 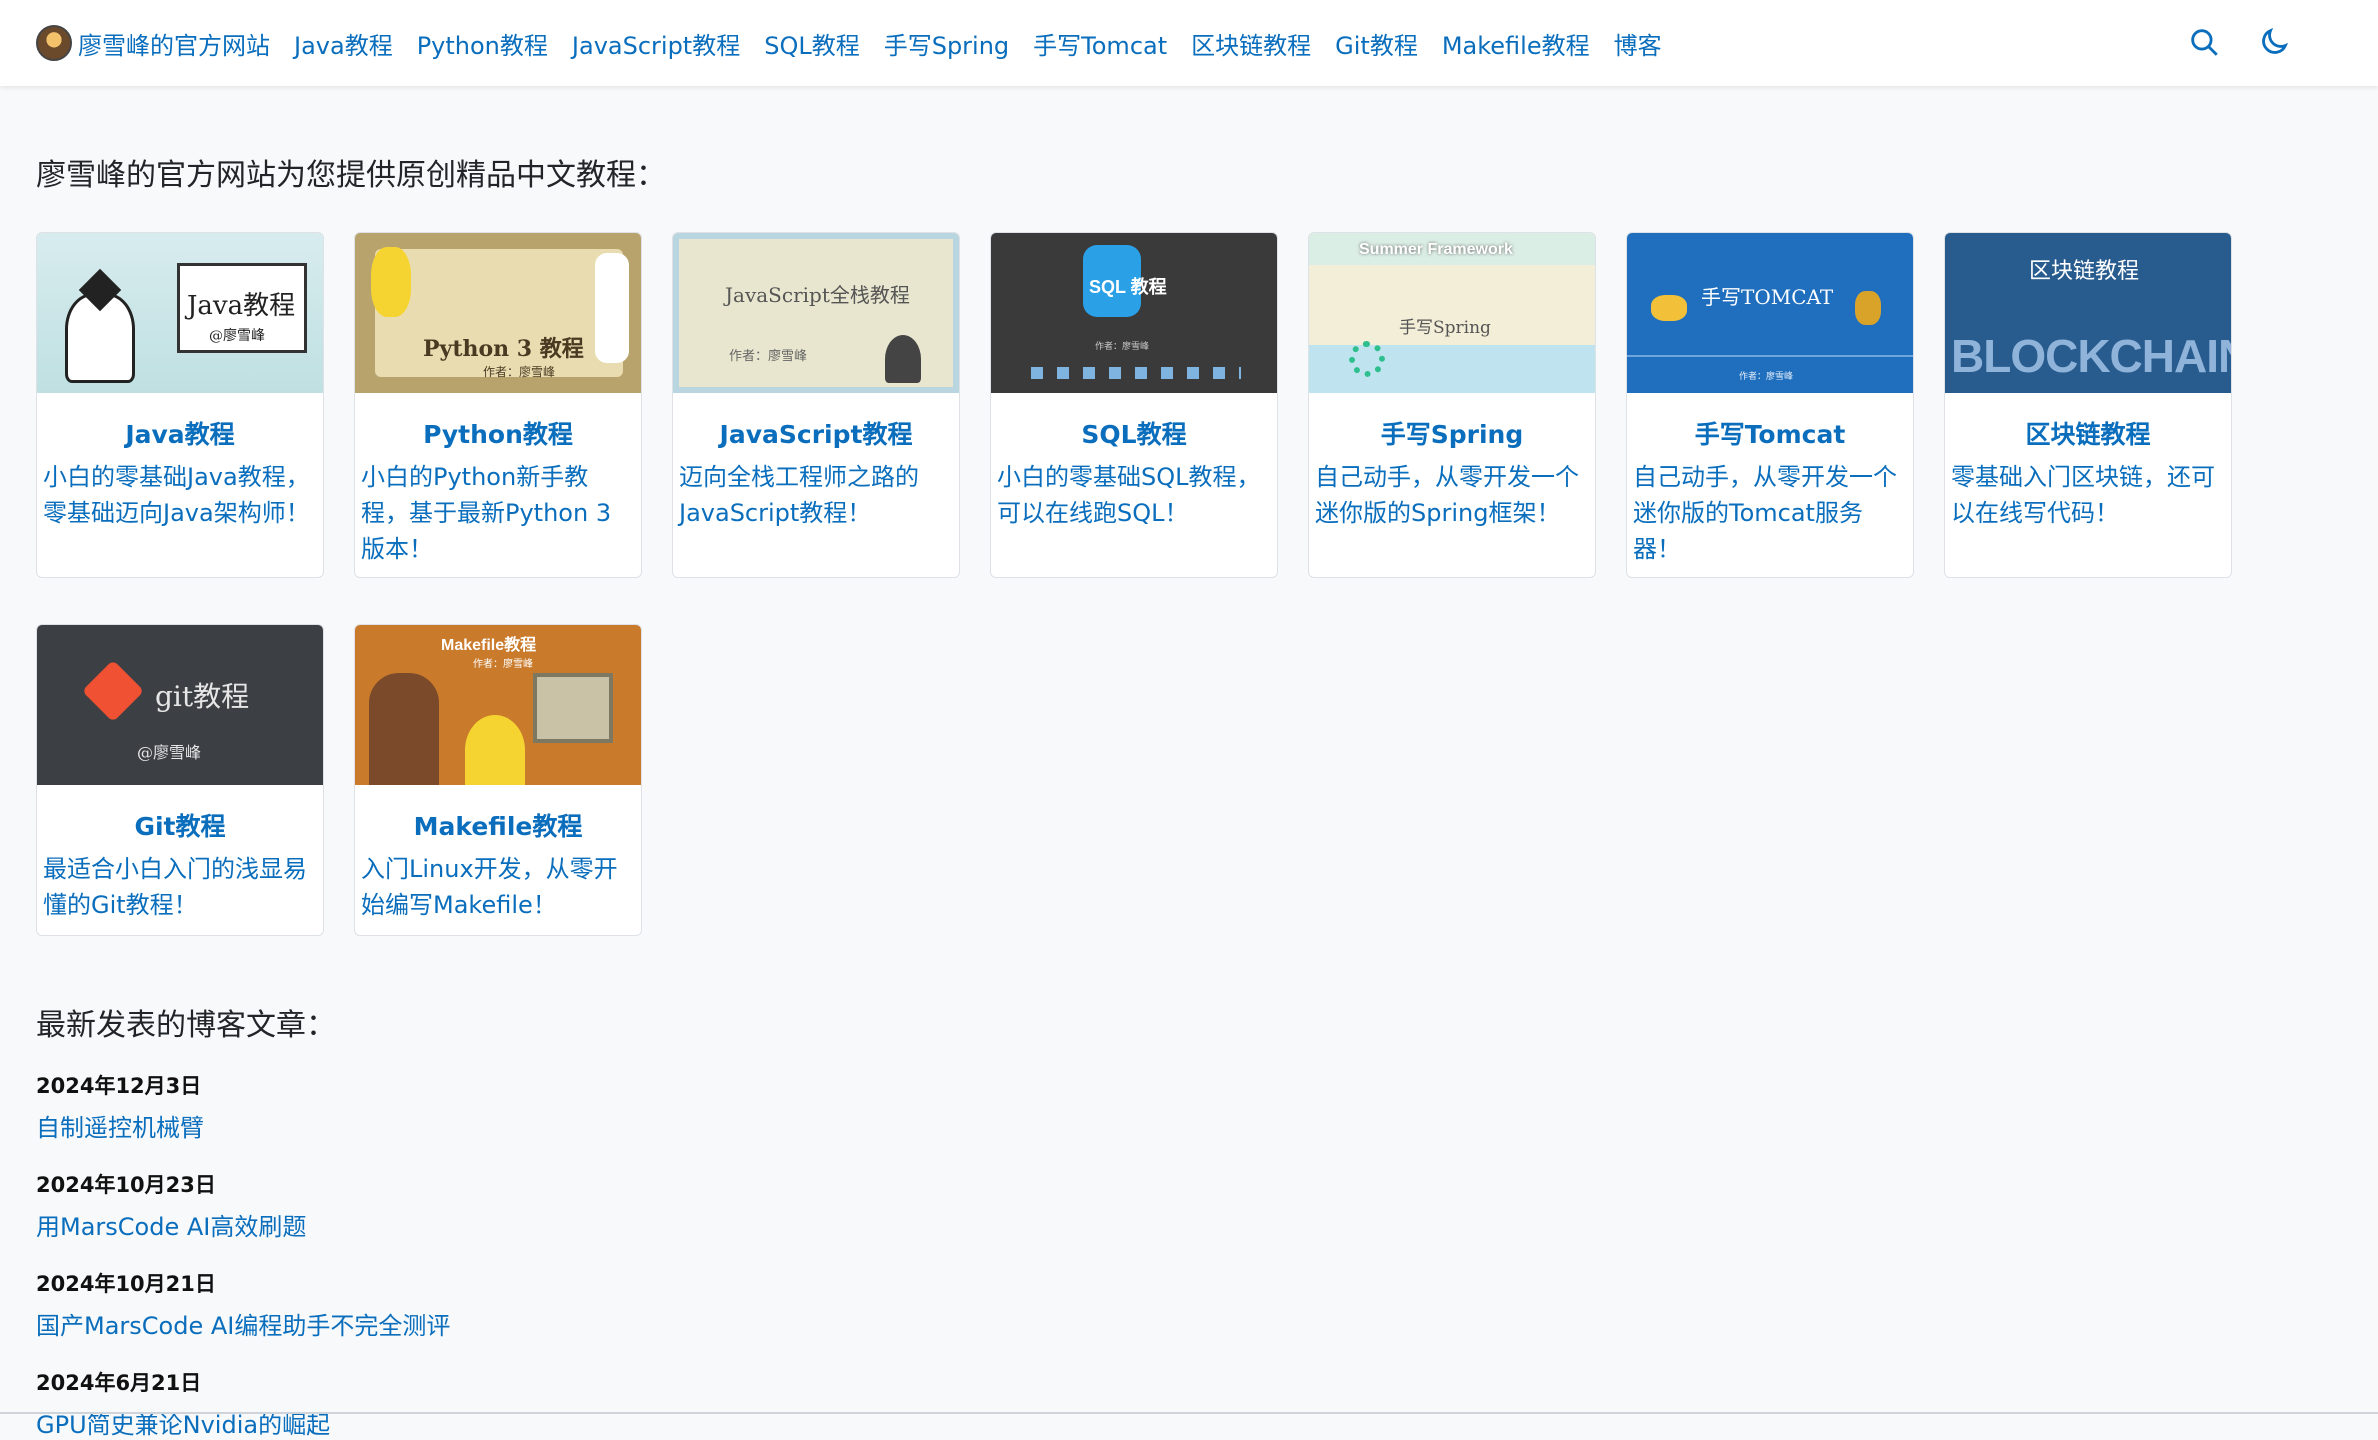 I want to click on cover-image-python: Python 3 教程 作者：廖雪峰, so click(x=498, y=313).